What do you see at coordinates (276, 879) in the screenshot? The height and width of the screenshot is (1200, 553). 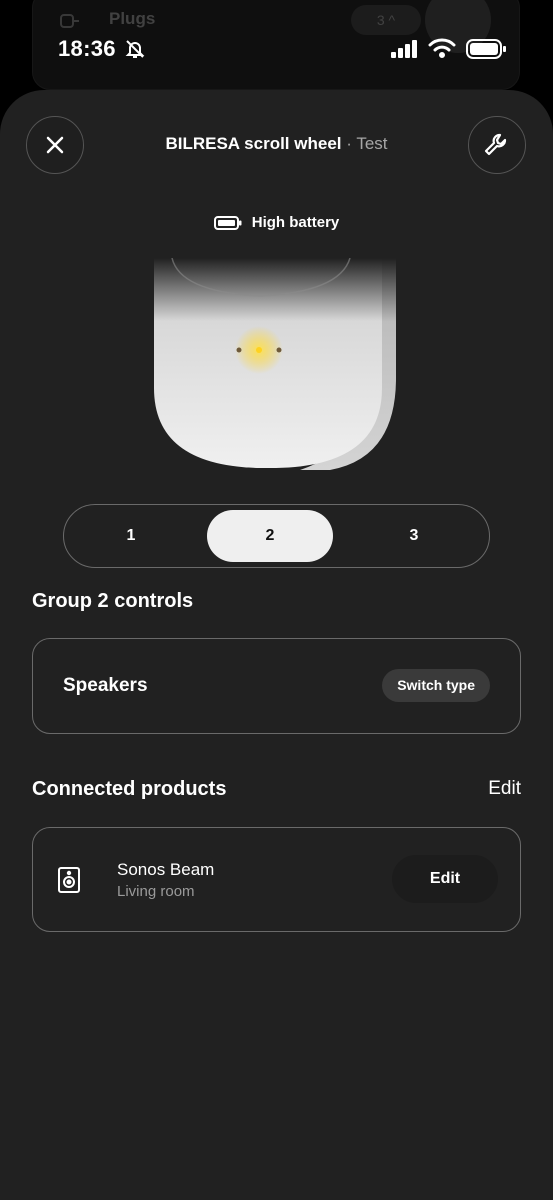 I see `list-item: Sonos Beam Living room Edit` at bounding box center [276, 879].